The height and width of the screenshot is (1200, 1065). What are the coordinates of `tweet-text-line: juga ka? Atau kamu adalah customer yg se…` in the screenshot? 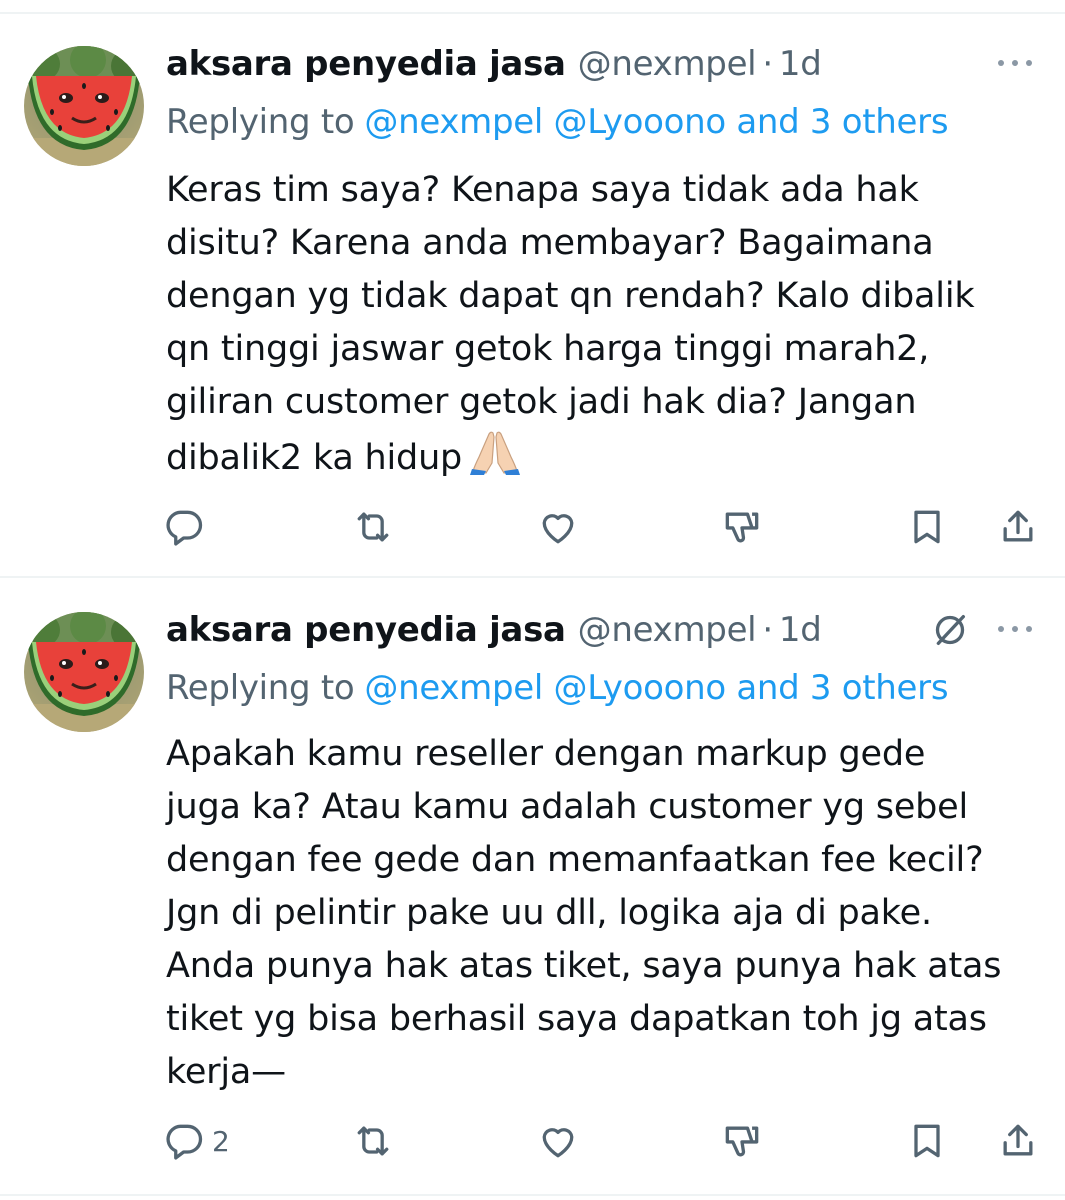 It's located at (567, 807).